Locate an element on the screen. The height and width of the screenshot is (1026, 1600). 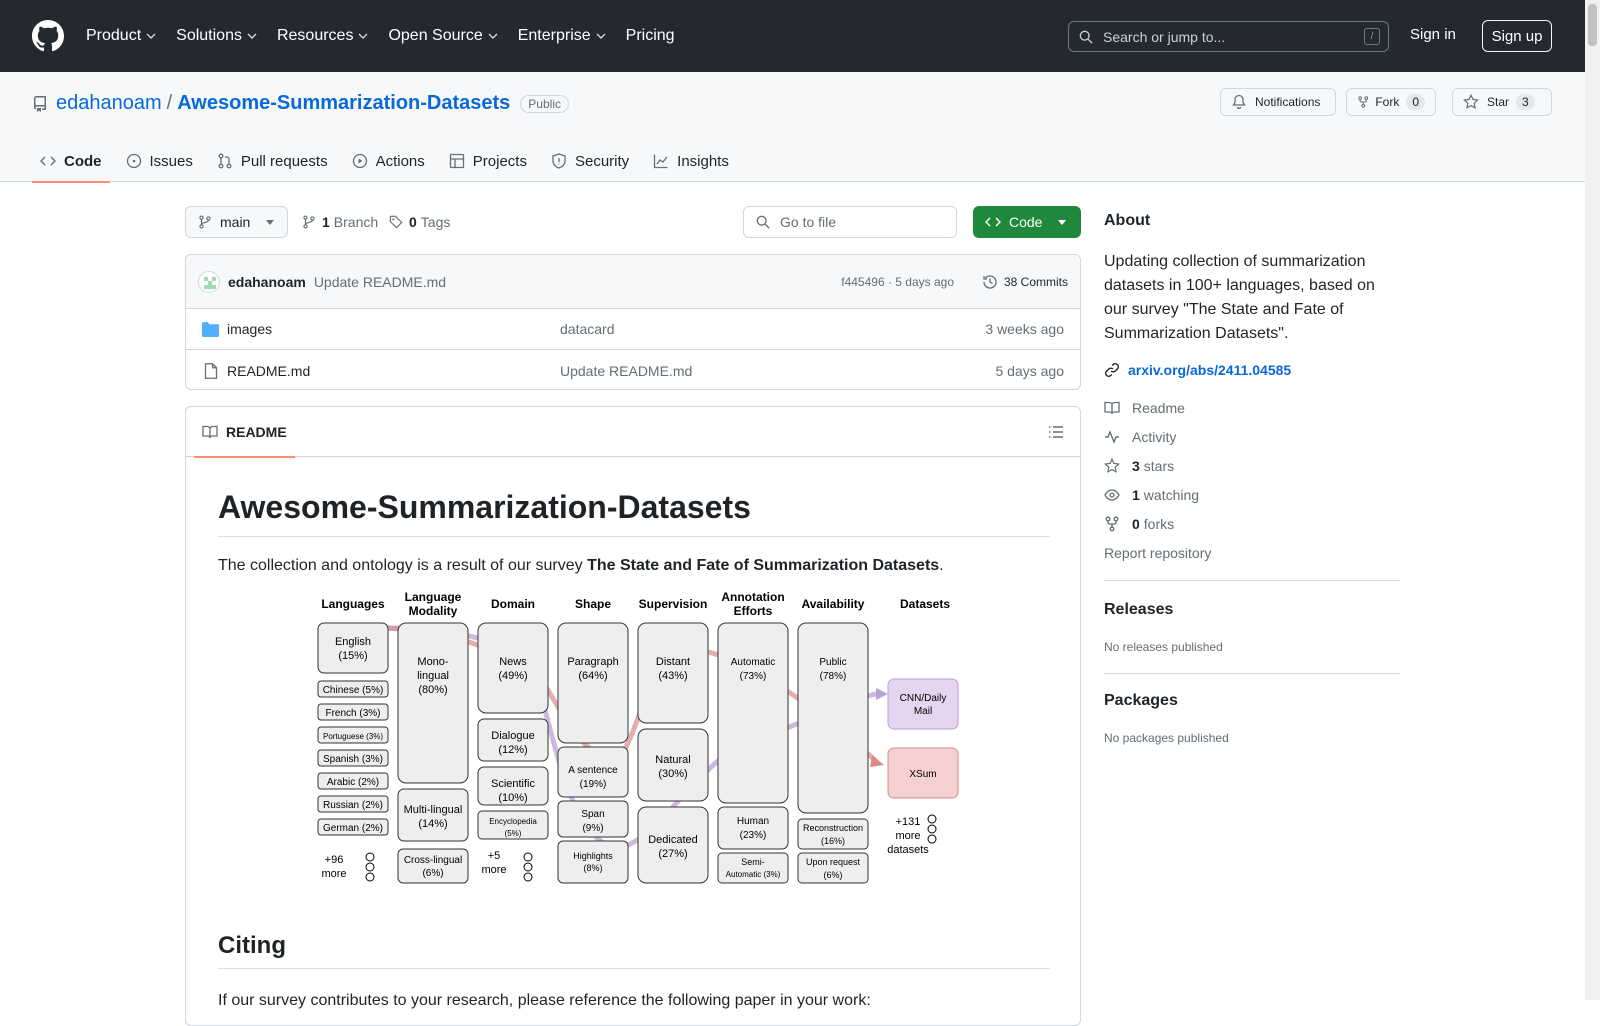
report-repository-link: Report repository is located at coordinates (1157, 553).